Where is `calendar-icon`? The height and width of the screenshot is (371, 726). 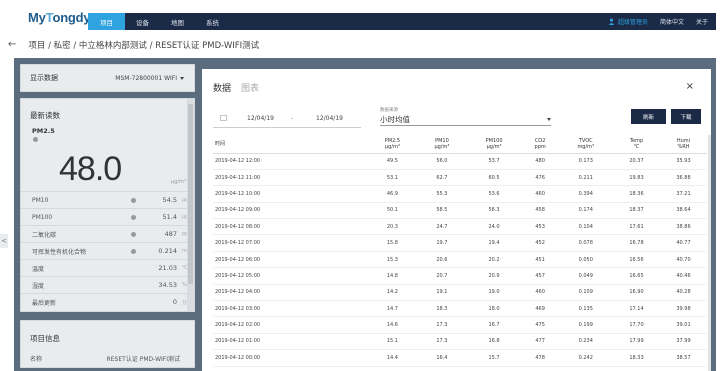 calendar-icon is located at coordinates (223, 118).